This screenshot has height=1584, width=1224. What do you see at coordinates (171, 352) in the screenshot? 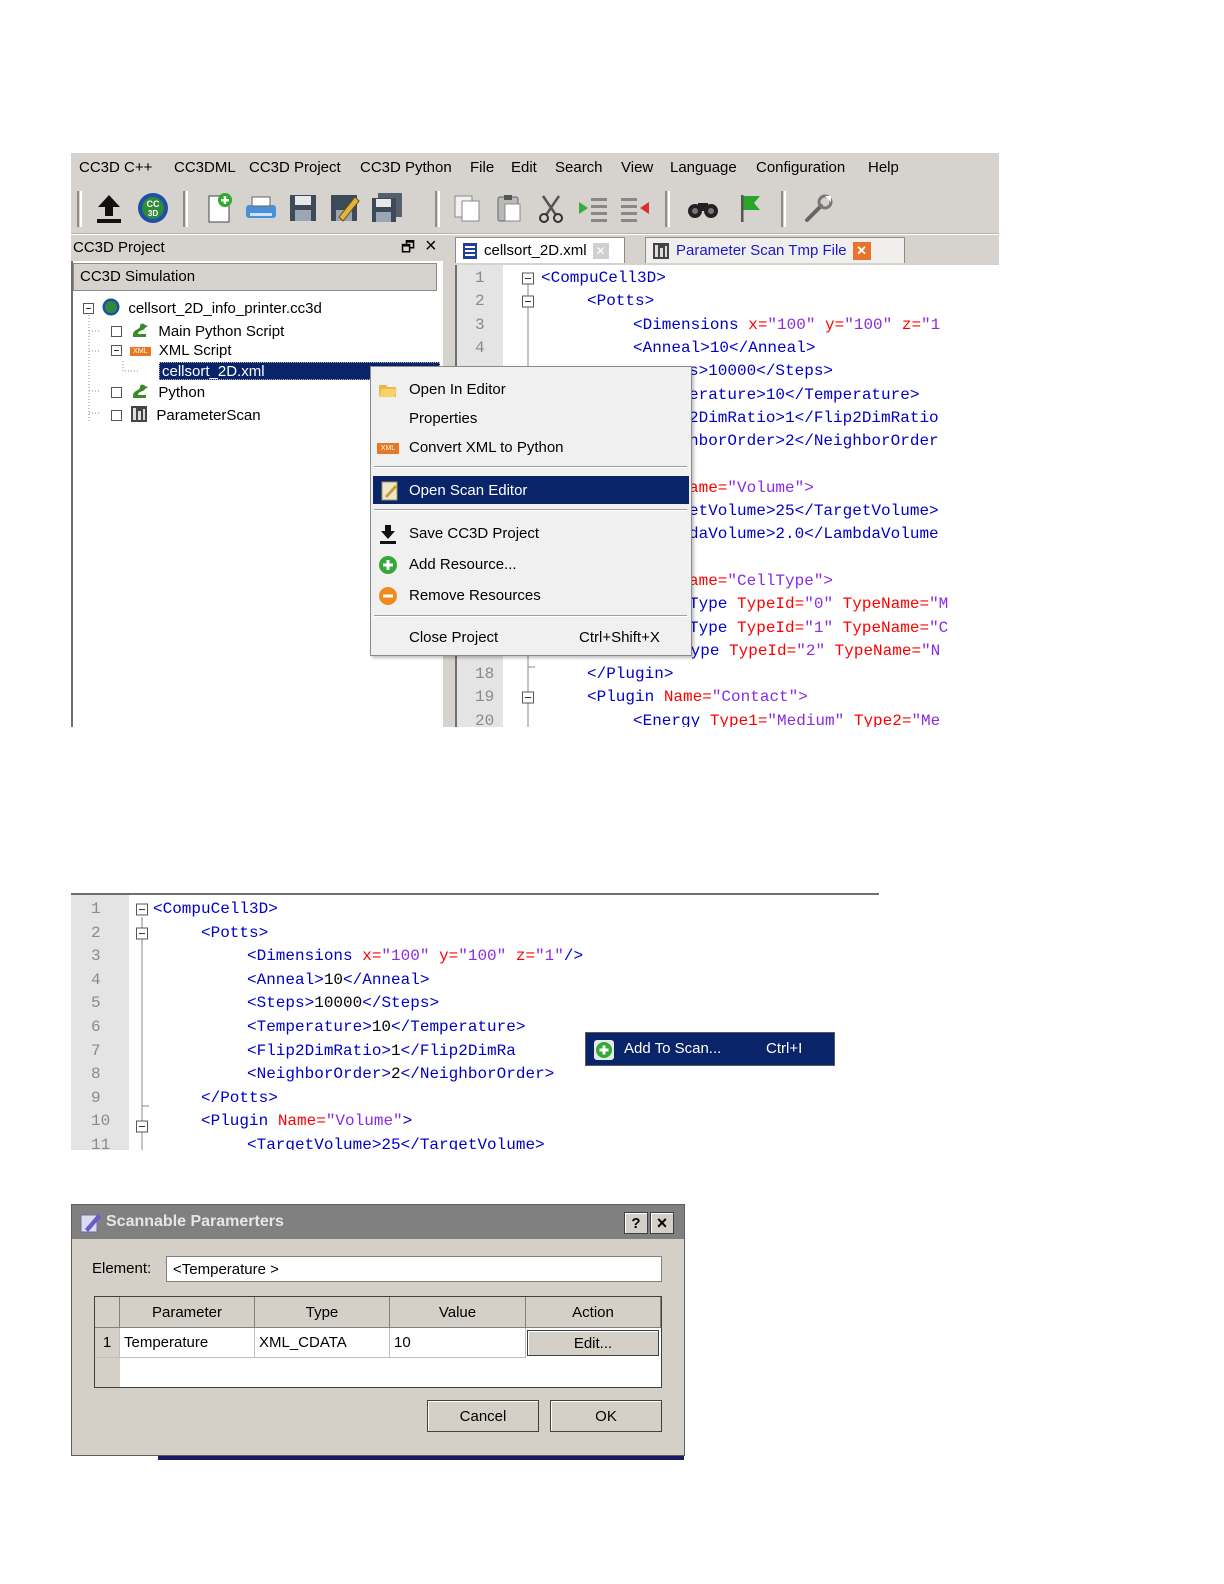
I see `tree-item-xml-script: XML XML Script` at bounding box center [171, 352].